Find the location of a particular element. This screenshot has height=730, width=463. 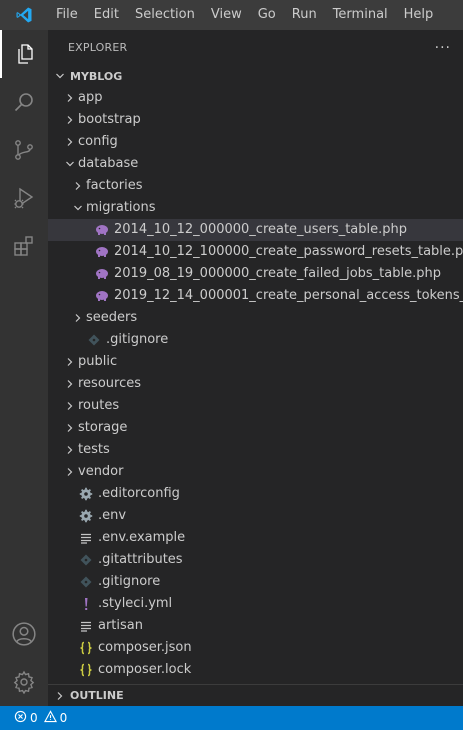

folder-item-factories: factories is located at coordinates (255, 186).